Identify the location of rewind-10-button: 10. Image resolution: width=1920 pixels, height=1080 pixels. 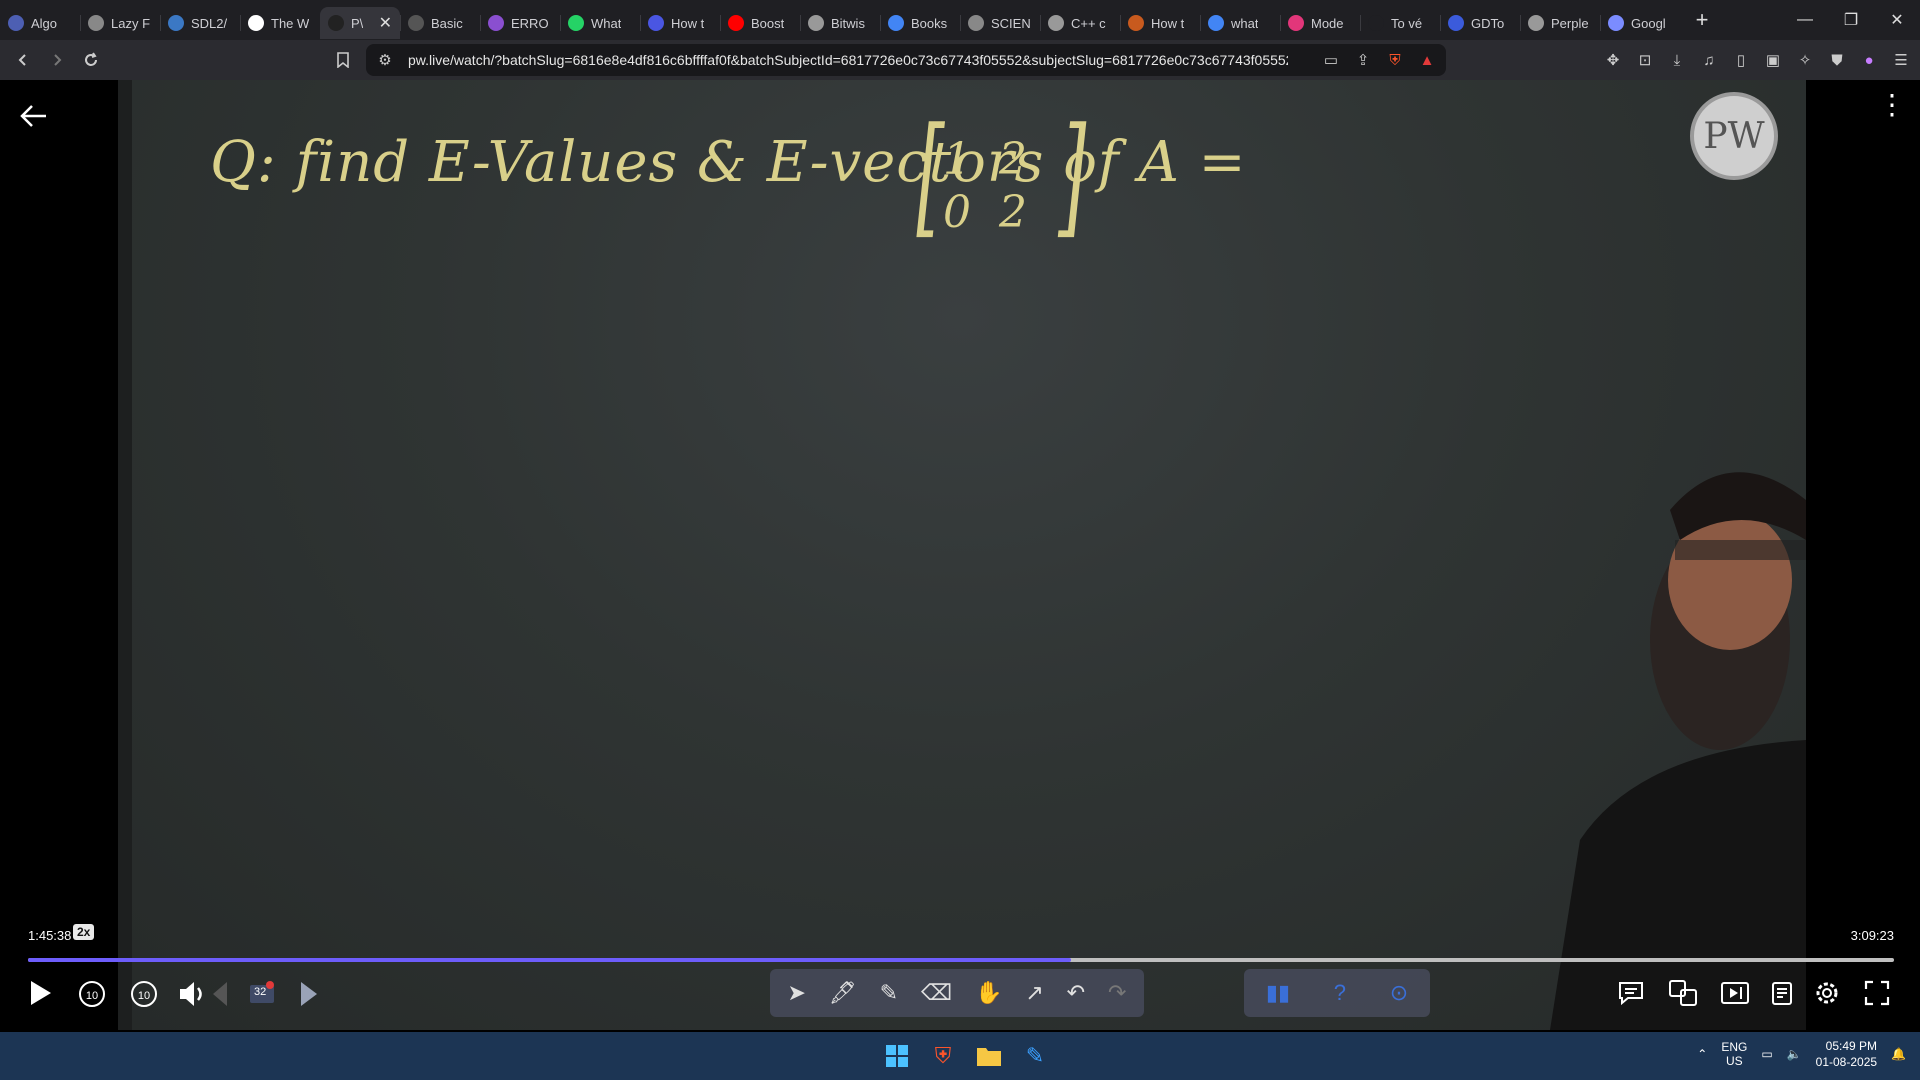
(92, 994).